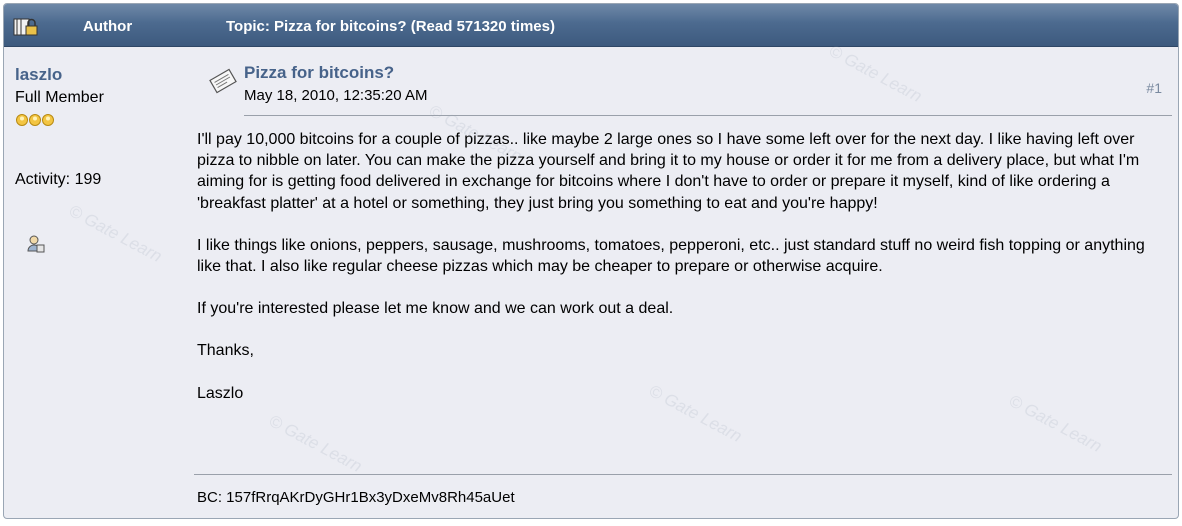 Image resolution: width=1182 pixels, height=526 pixels. What do you see at coordinates (35, 120) in the screenshot?
I see `rank-stars-icon` at bounding box center [35, 120].